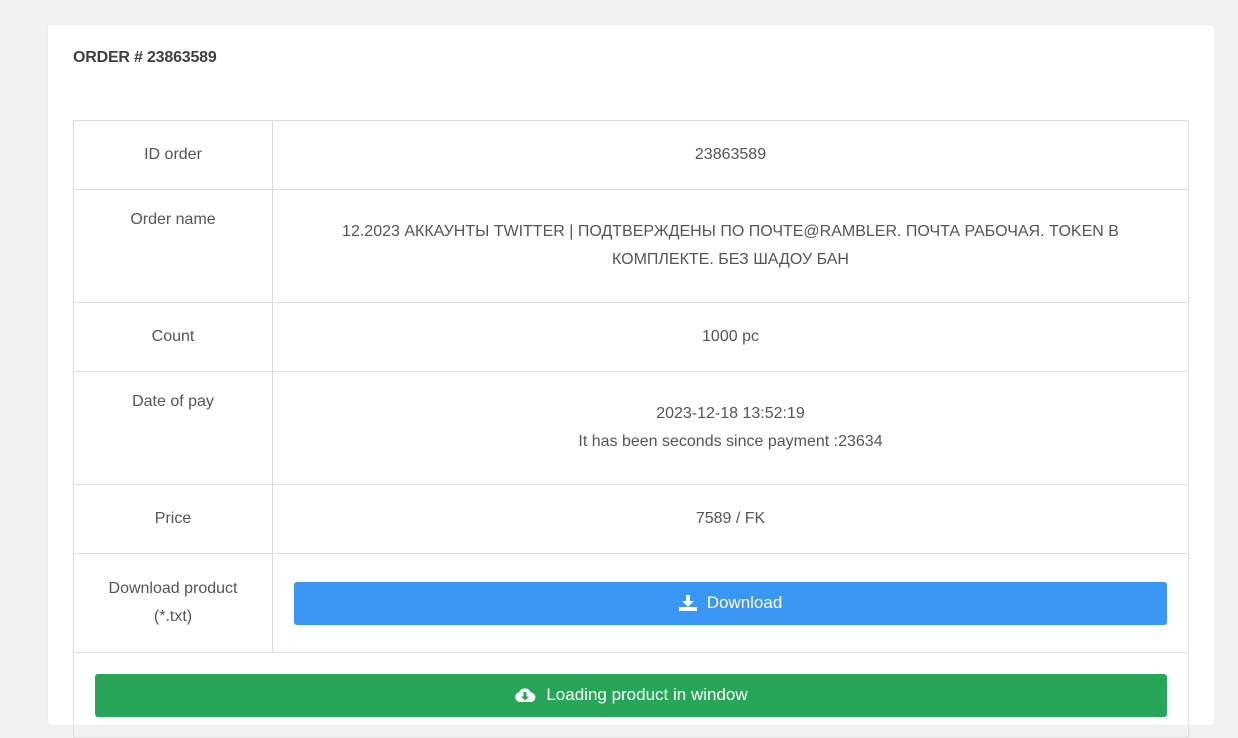  I want to click on date-of-pay-label: Date of pay, so click(173, 428).